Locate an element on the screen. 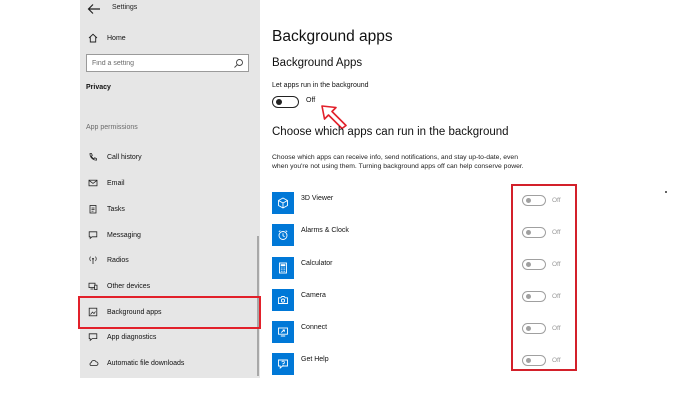  chat-icon is located at coordinates (93, 235).